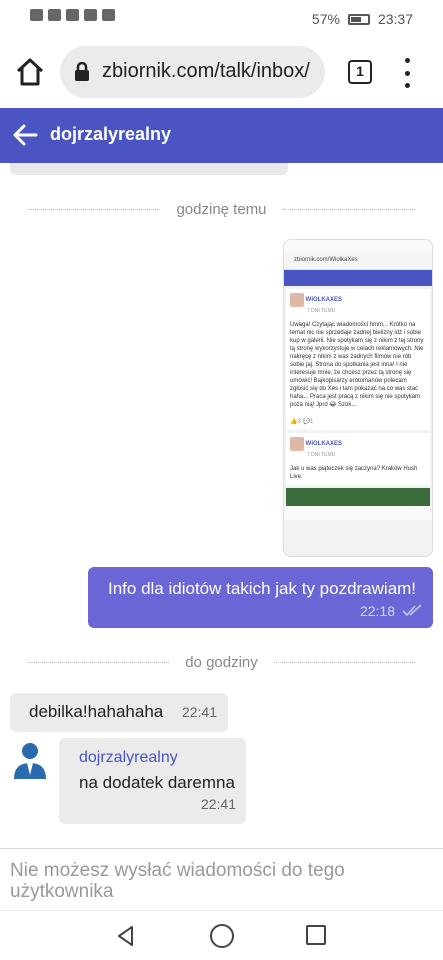  I want to click on status-icons, so click(72, 15).